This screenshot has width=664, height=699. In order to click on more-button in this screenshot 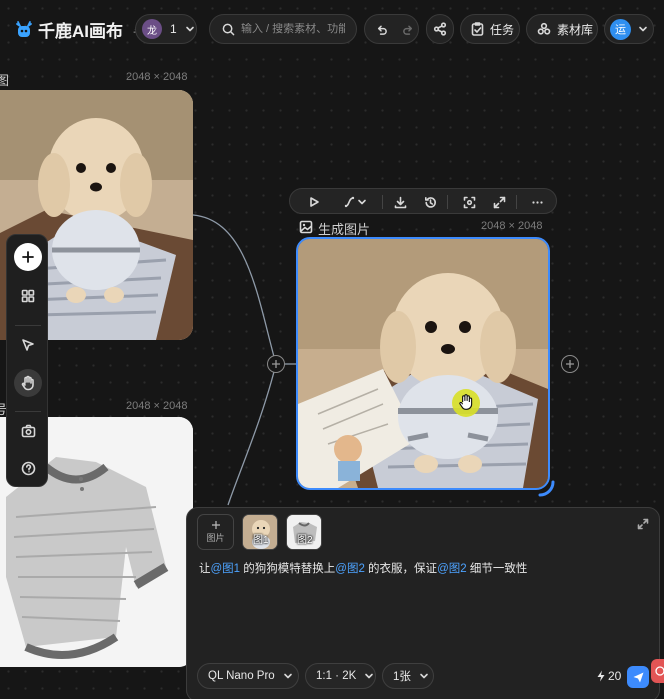, I will do `click(537, 202)`.